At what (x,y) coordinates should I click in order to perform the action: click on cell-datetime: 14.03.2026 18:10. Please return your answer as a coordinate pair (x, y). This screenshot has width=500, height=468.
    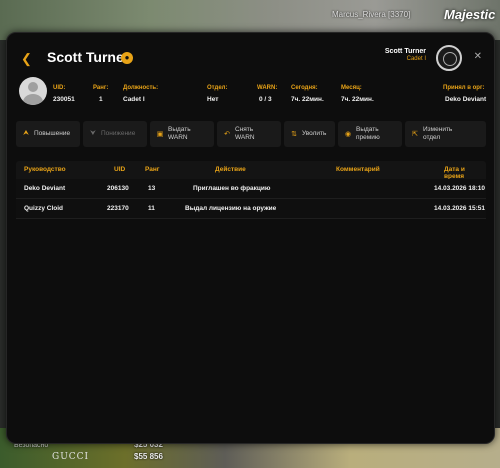
    Looking at the image, I should click on (459, 188).